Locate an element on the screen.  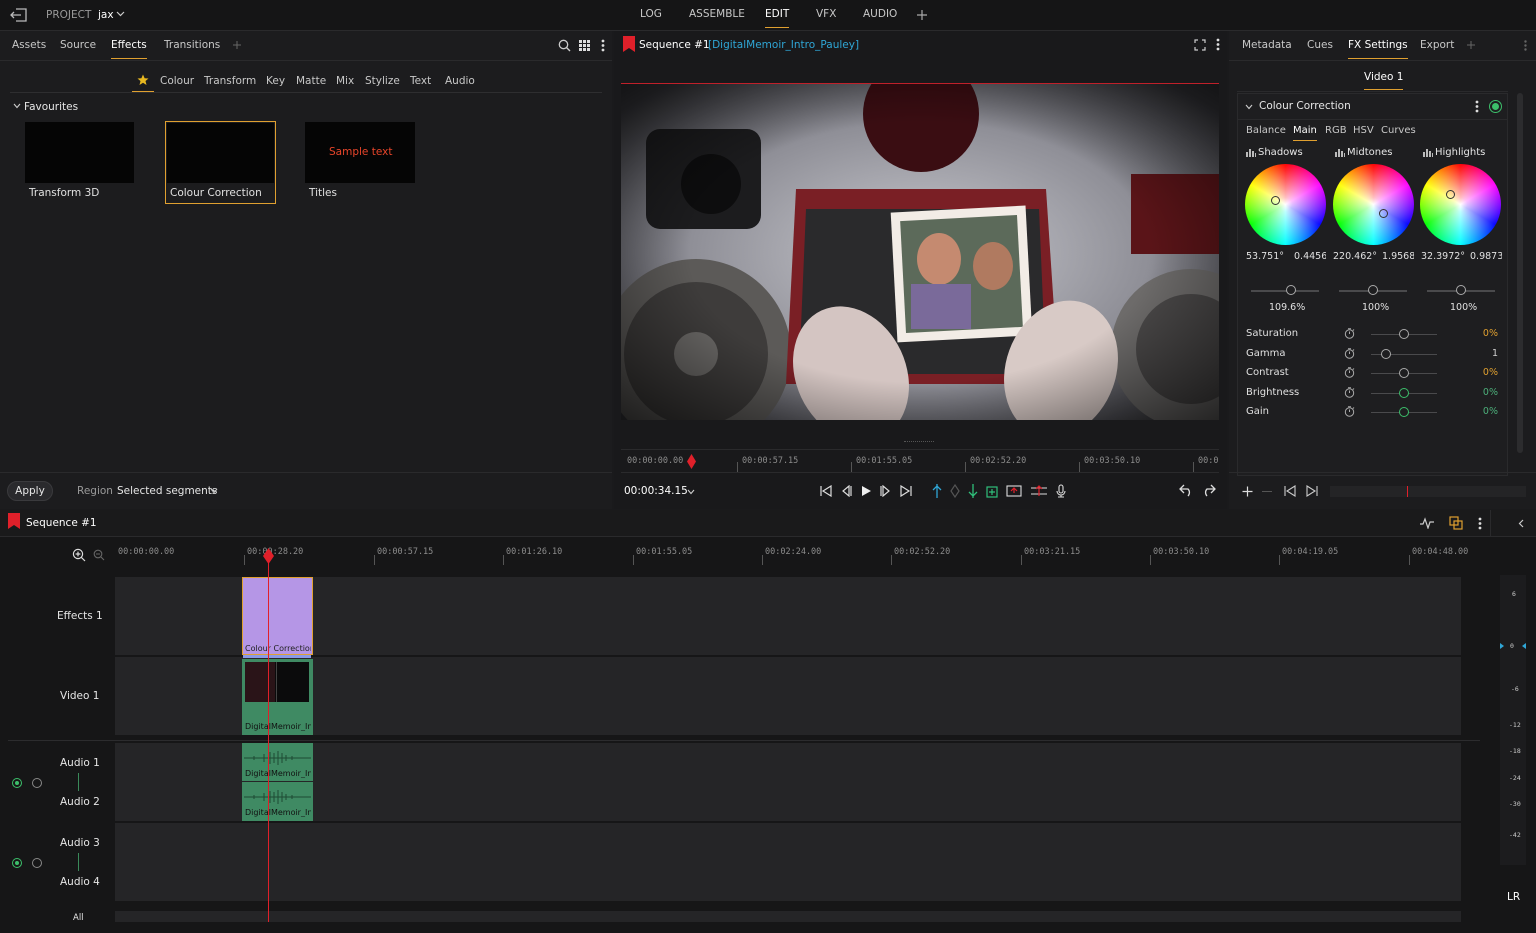
zoom-in-icon is located at coordinates (79, 555).